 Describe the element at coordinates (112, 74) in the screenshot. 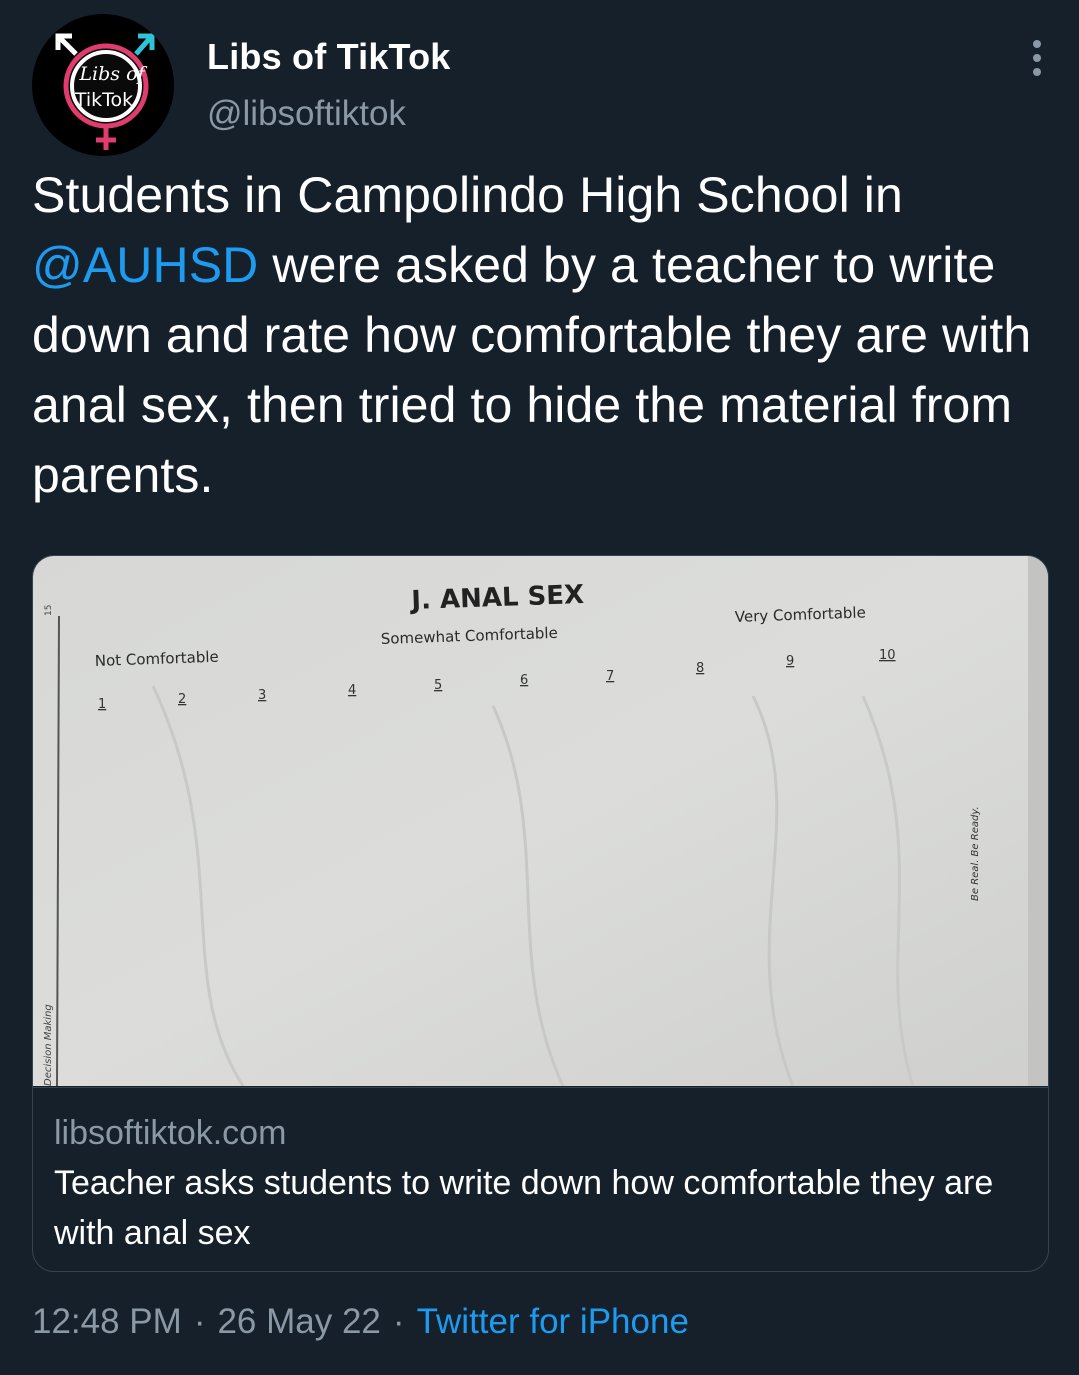

I see `avatar-text-line1: Libs of` at that location.